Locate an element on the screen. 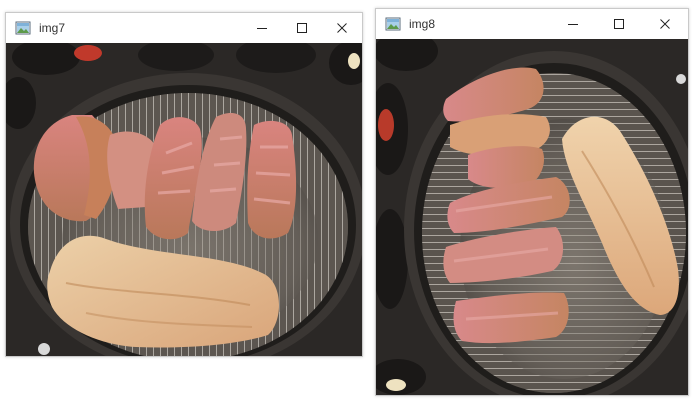 This screenshot has width=699, height=417. window-title: img8 is located at coordinates (422, 24).